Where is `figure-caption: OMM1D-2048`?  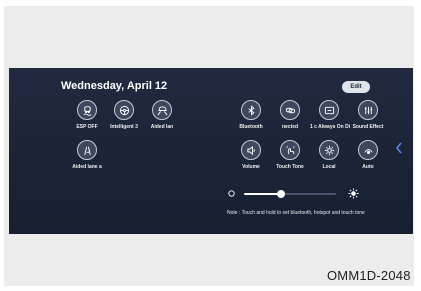 figure-caption: OMM1D-2048 is located at coordinates (369, 275).